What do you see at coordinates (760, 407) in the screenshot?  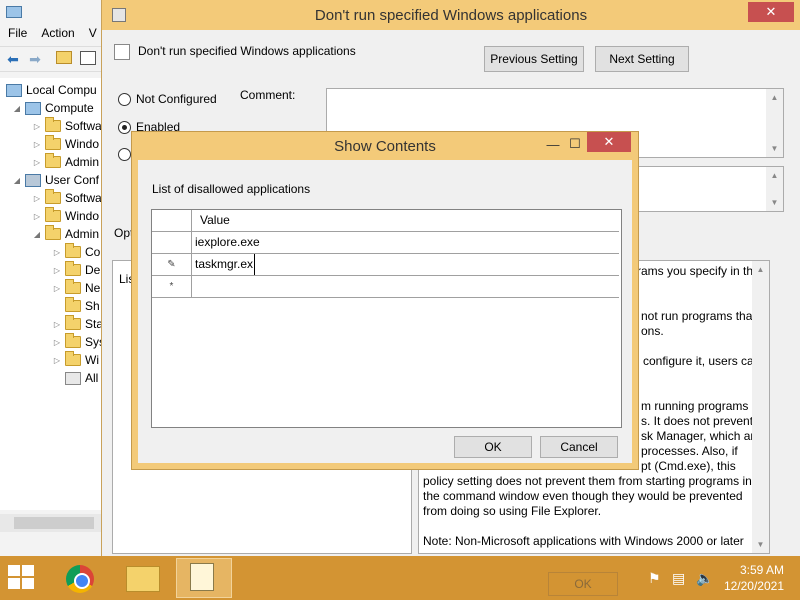 I see `help-scrollbar: ▲ ▼` at bounding box center [760, 407].